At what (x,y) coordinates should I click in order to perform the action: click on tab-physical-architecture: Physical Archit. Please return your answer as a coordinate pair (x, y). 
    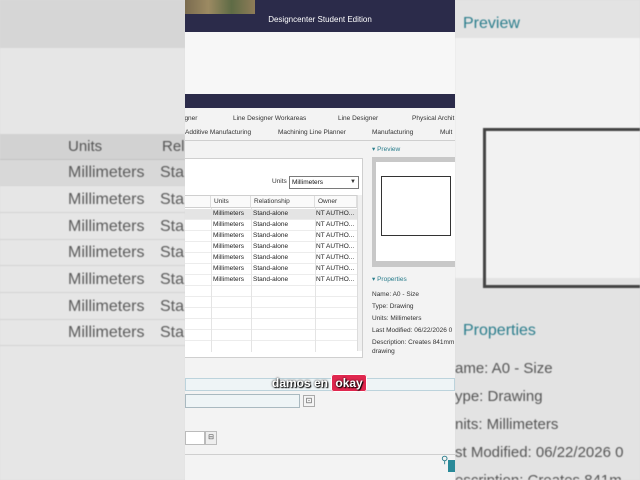
    Looking at the image, I should click on (433, 118).